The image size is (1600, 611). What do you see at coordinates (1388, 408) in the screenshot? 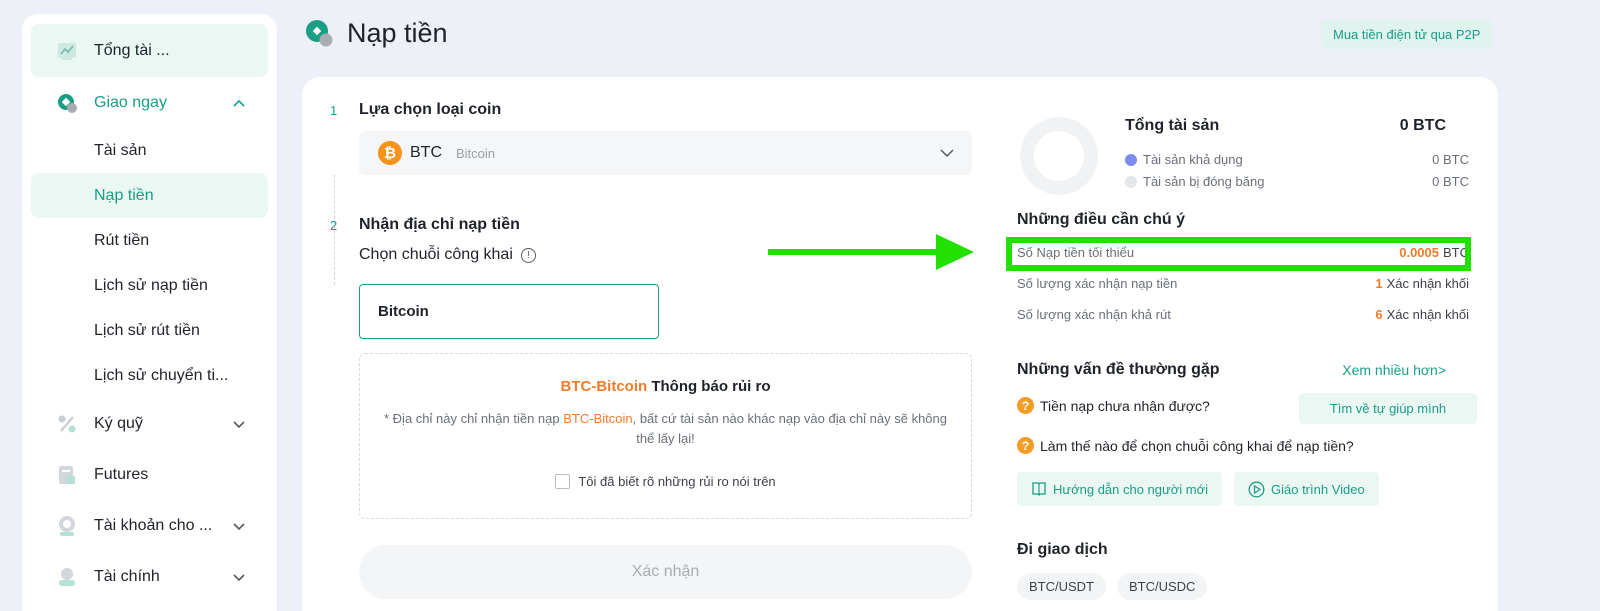
I see `self-help-button: Tìm về tự giúp mình` at bounding box center [1388, 408].